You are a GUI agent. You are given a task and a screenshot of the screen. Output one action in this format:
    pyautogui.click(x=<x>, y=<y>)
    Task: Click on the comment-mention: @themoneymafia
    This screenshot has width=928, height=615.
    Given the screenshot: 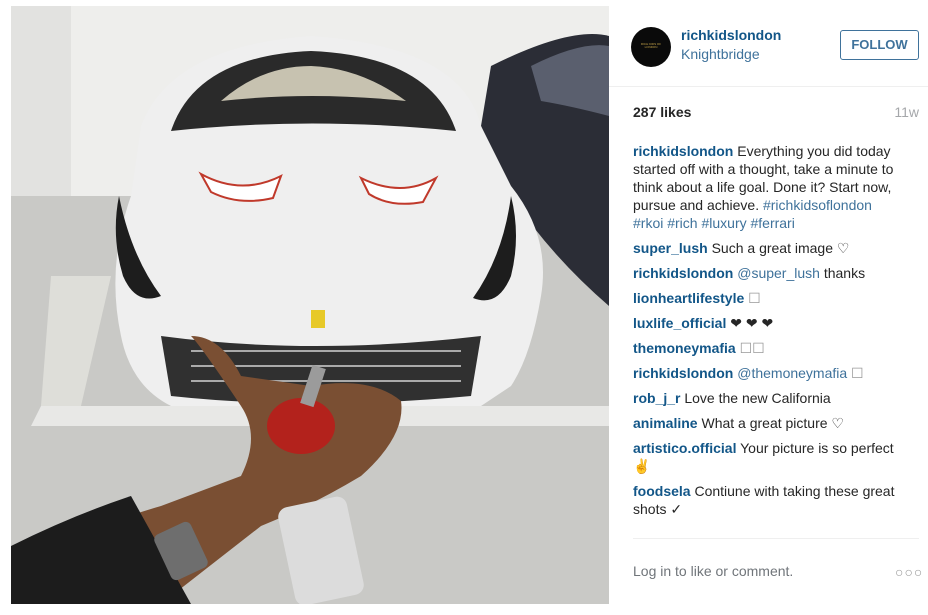 What is the action you would take?
    pyautogui.click(x=790, y=373)
    